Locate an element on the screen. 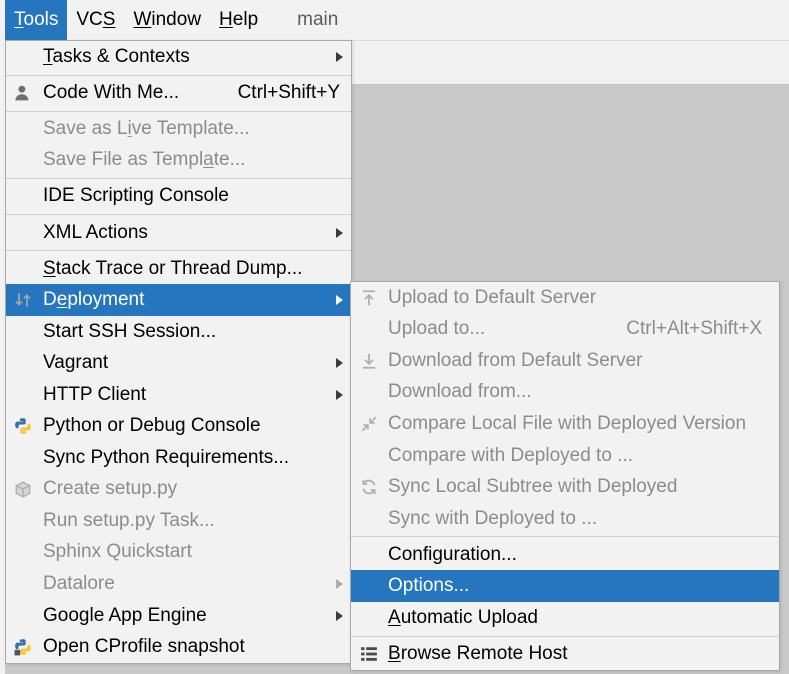 The image size is (789, 674). menu-item-label: Sync Local Subtree with Deployed is located at coordinates (533, 487).